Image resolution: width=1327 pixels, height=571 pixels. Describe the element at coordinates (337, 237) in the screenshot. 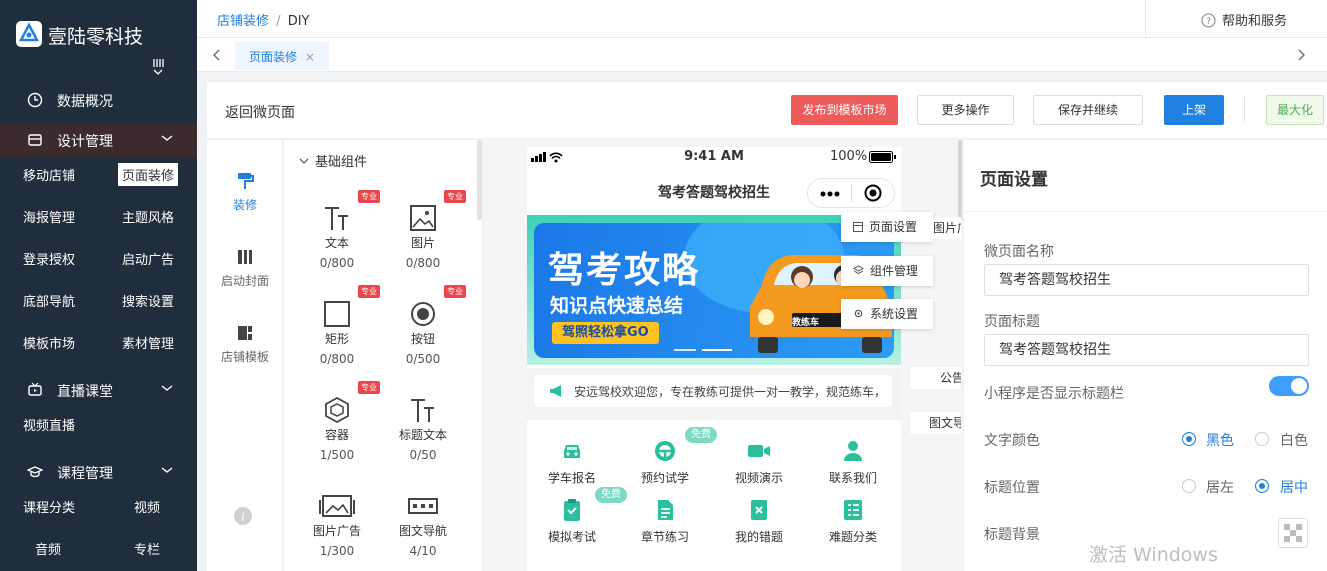

I see `component-text: 文本 0/800` at that location.